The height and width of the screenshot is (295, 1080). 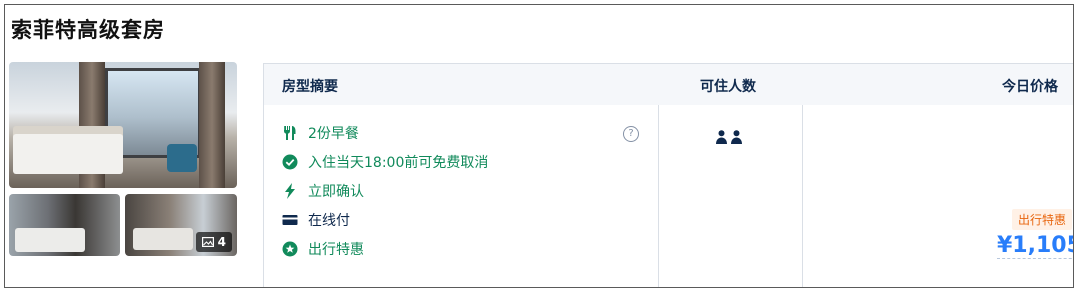 What do you see at coordinates (221, 242) in the screenshot?
I see `more-photos-count: 4` at bounding box center [221, 242].